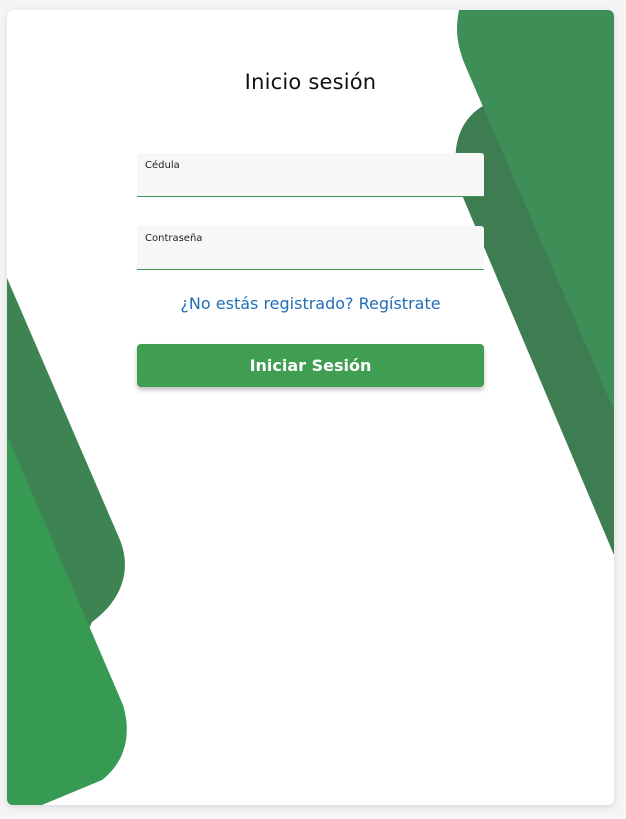  I want to click on password-field: Contraseña, so click(310, 248).